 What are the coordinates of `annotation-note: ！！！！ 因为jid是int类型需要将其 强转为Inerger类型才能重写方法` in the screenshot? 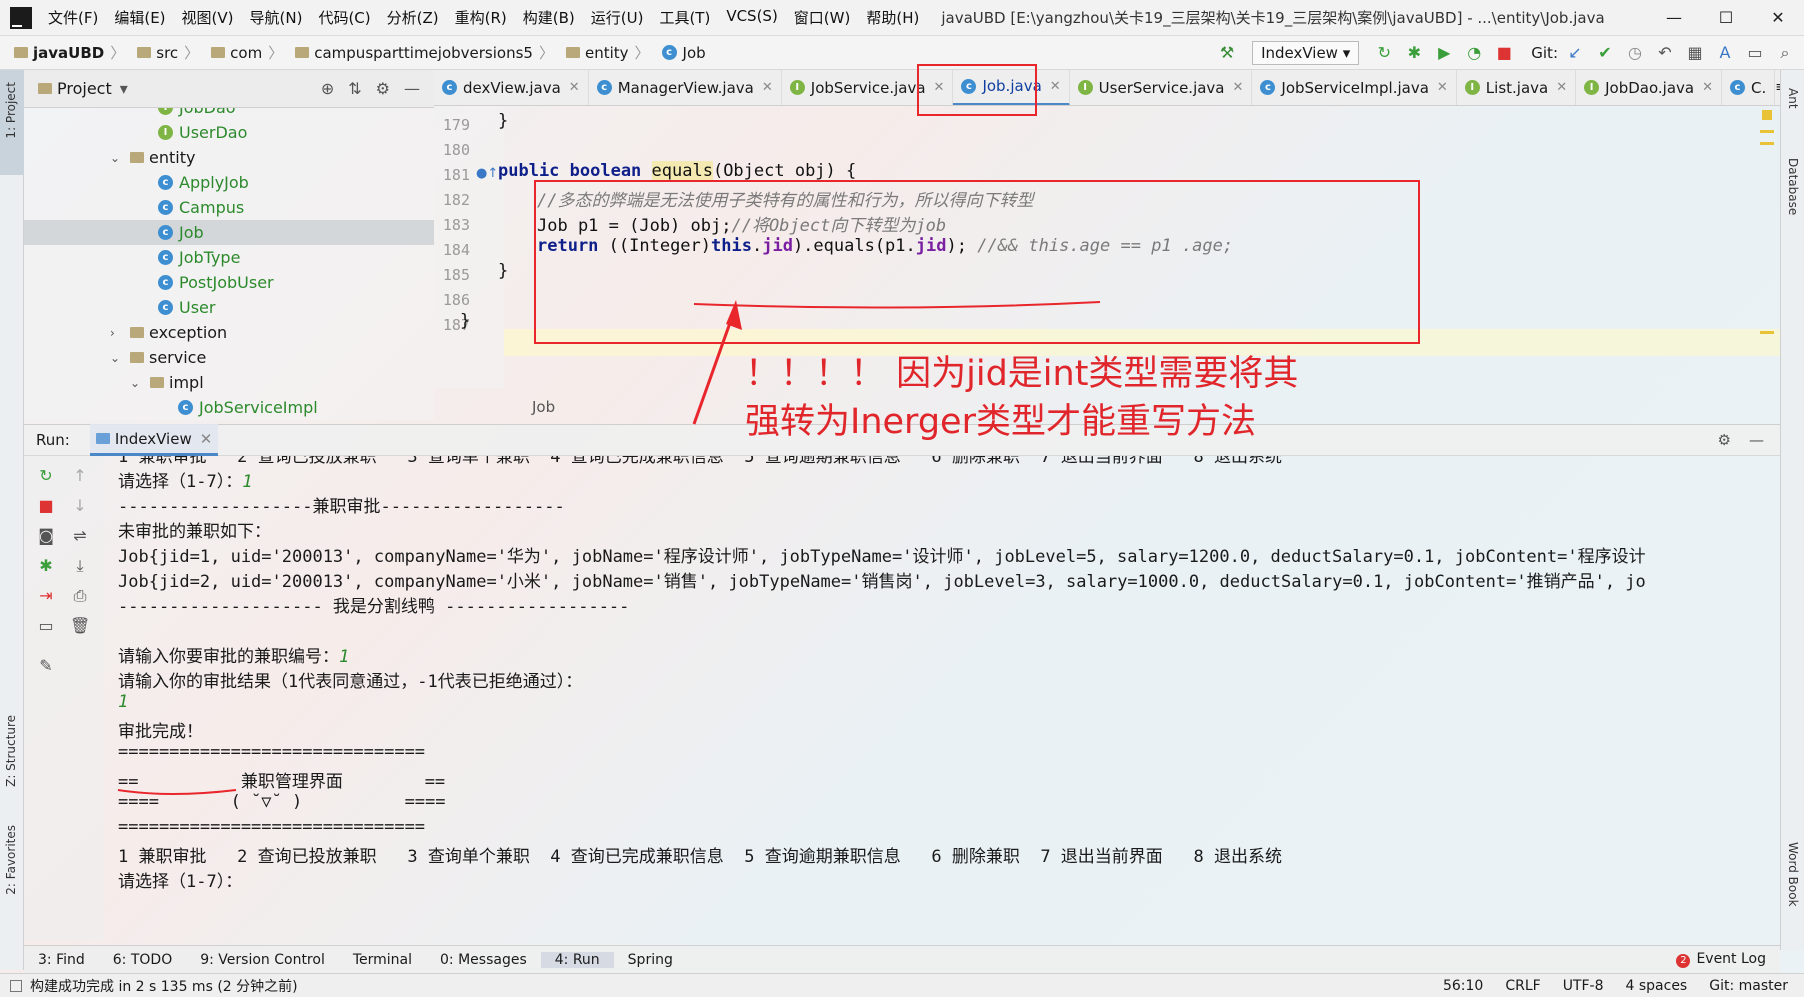 It's located at (1021, 398).